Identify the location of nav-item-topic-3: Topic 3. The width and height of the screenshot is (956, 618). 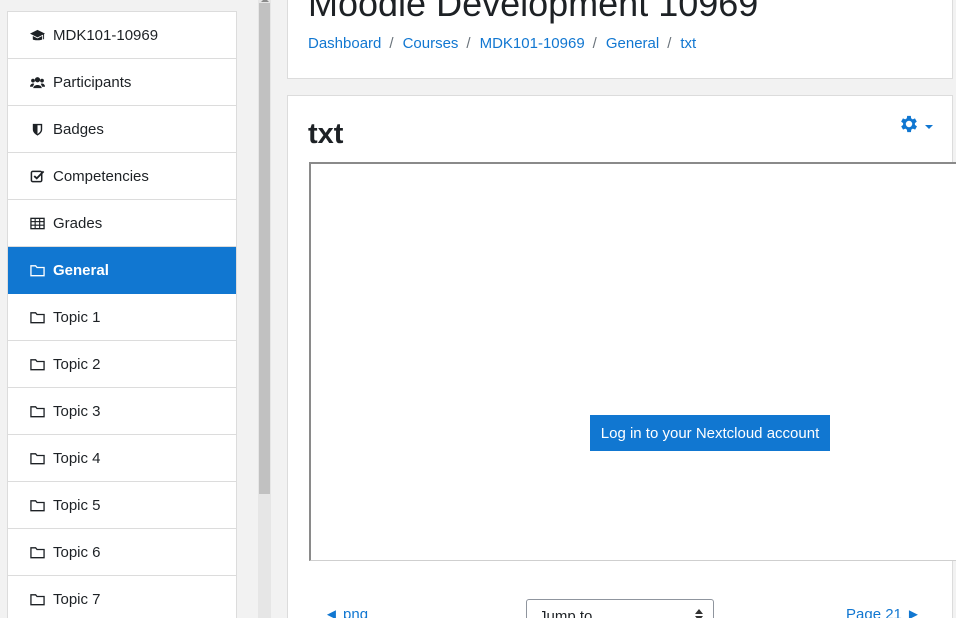
(122, 411).